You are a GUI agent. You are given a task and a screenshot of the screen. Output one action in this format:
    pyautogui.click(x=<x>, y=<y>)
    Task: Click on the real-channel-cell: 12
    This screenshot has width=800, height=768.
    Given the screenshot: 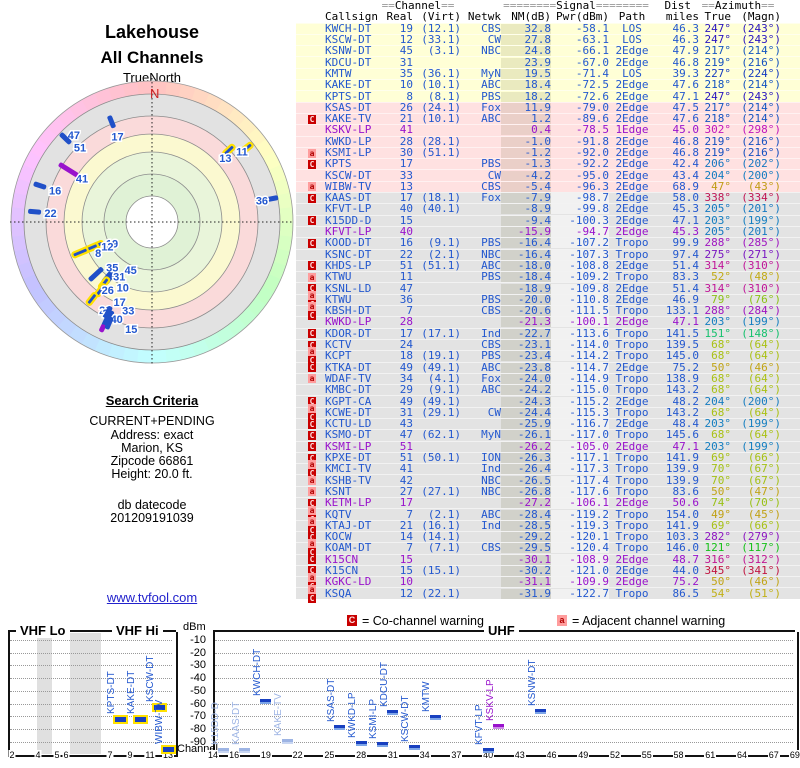 What is the action you would take?
    pyautogui.click(x=406, y=593)
    